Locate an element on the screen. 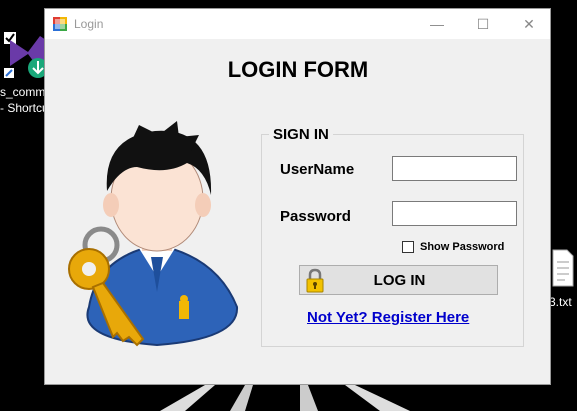 Image resolution: width=577 pixels, height=411 pixels. login-button: LOG IN is located at coordinates (398, 280).